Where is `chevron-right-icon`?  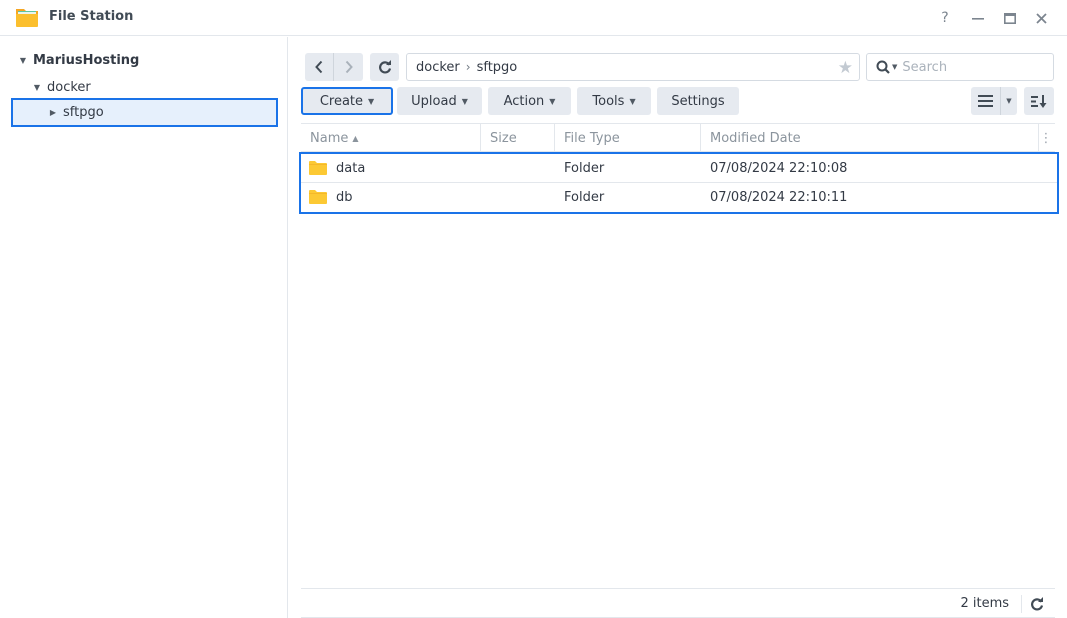
chevron-right-icon is located at coordinates (349, 67).